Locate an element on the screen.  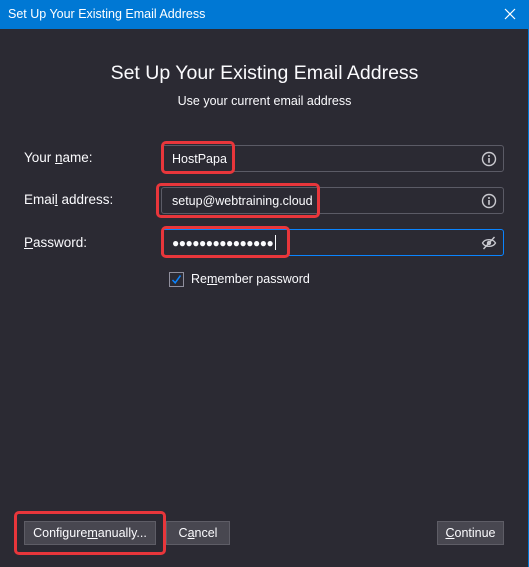
password-input: ●●●●●●●●●●●●●●● is located at coordinates (332, 242).